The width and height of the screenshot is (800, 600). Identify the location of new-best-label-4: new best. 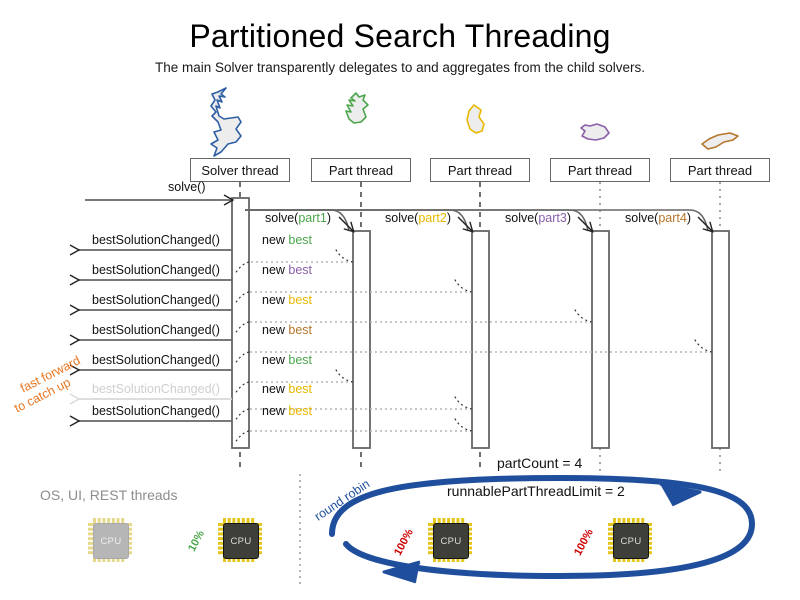
(287, 360).